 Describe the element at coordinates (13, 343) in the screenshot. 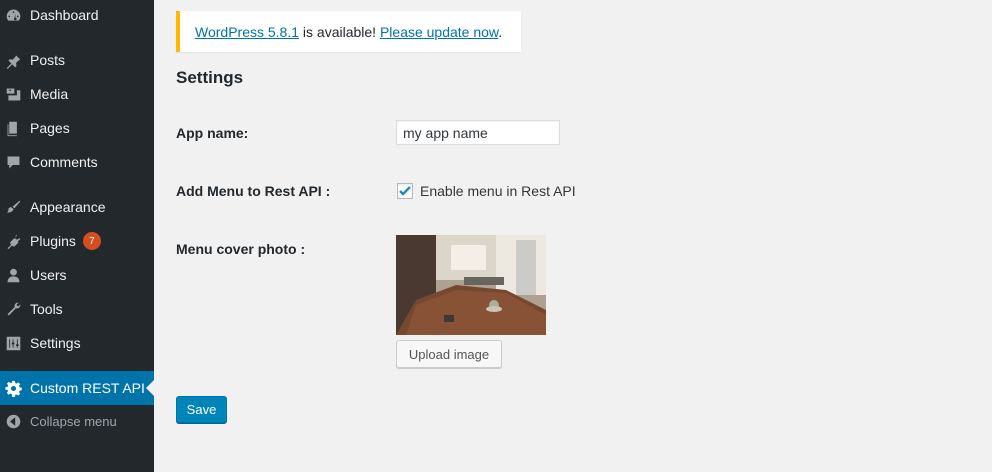

I see `sliders-icon` at that location.